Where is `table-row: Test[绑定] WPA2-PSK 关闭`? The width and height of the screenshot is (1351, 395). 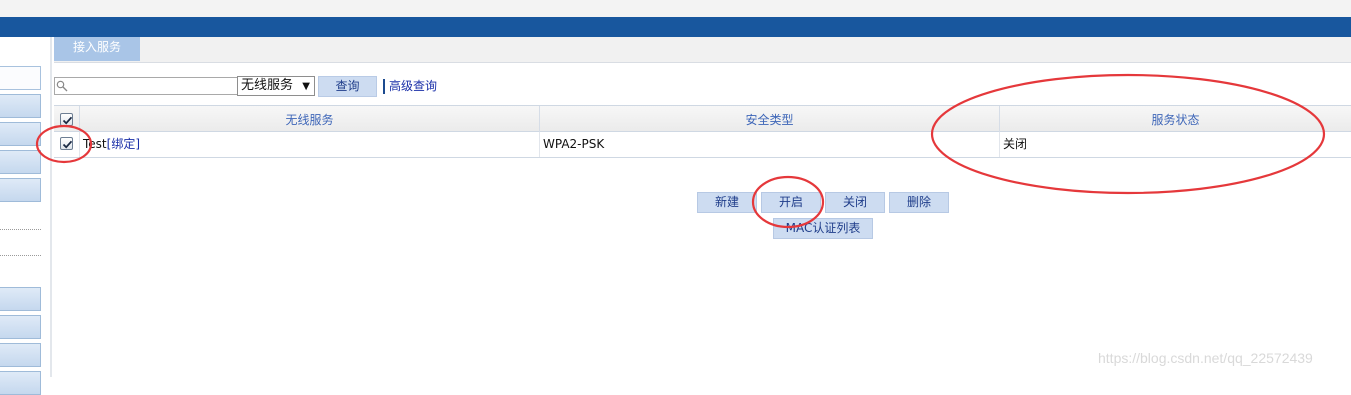
table-row: Test[绑定] WPA2-PSK 关闭 is located at coordinates (702, 145).